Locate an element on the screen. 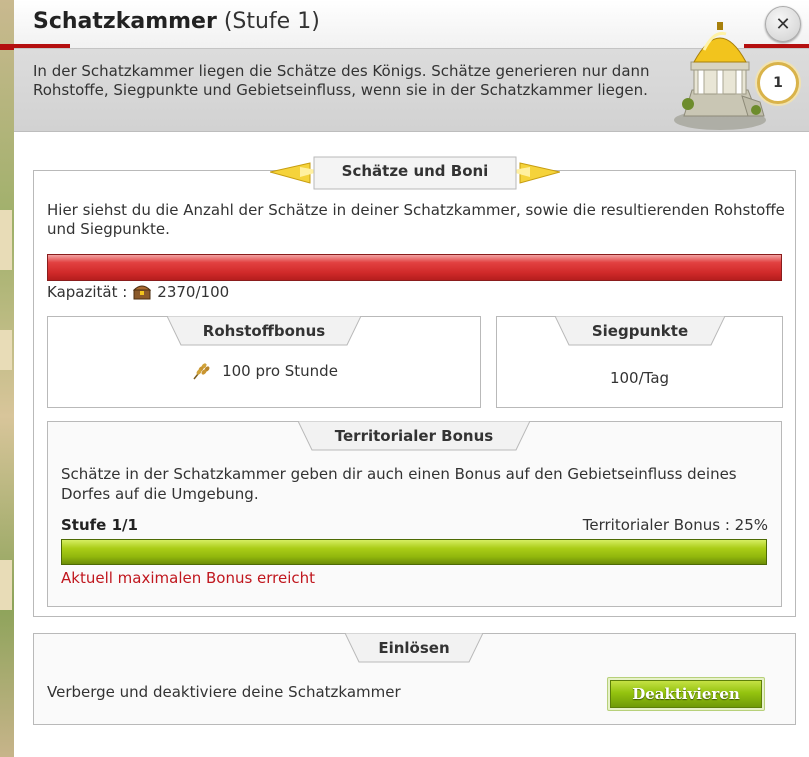 This screenshot has height=757, width=809. victory-points-heading: Siegpunkte is located at coordinates (640, 331).